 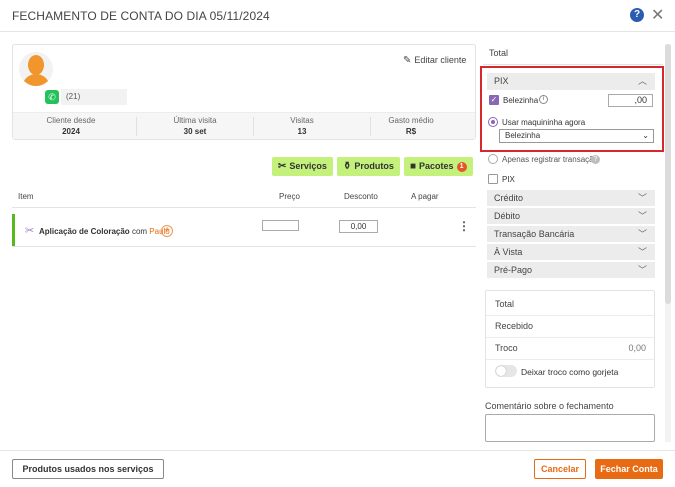 What do you see at coordinates (195, 131) in the screenshot?
I see `stat-value: 30 set` at bounding box center [195, 131].